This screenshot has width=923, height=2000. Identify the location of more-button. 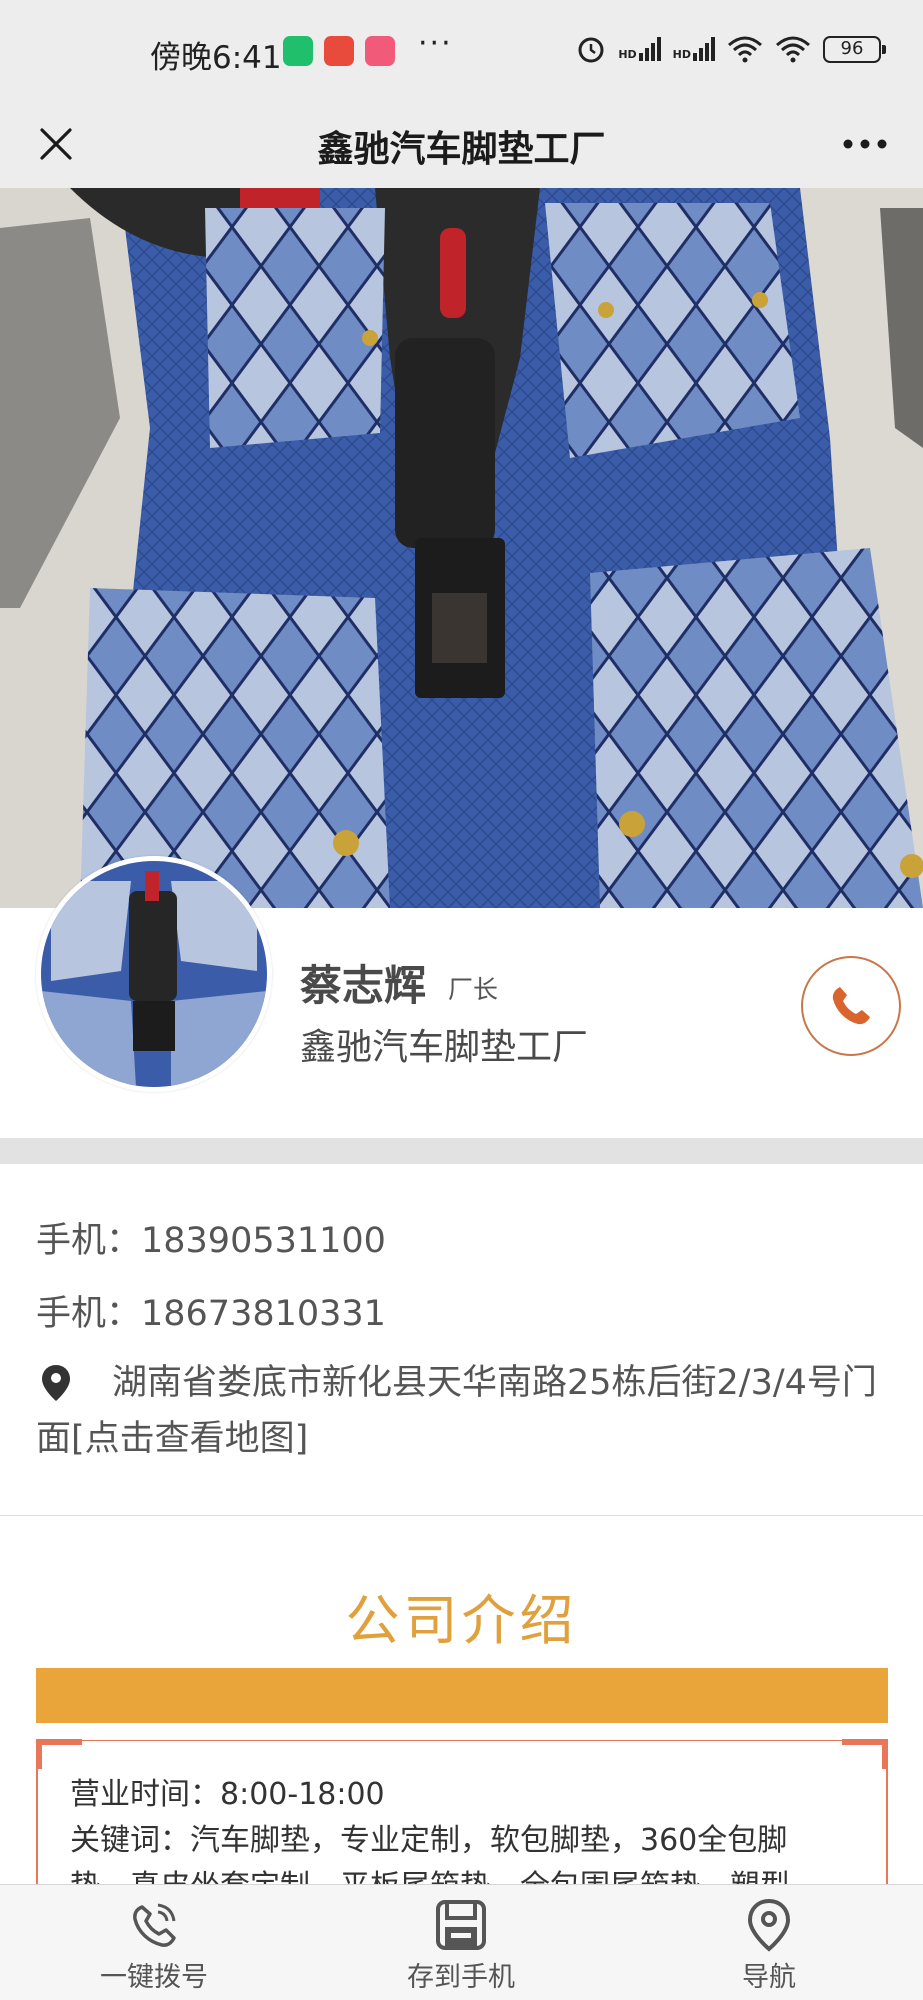
(865, 144).